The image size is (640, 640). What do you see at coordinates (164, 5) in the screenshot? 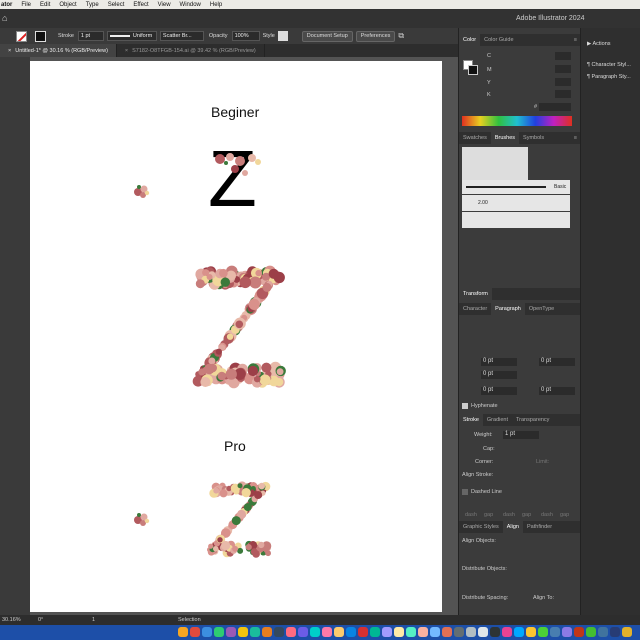
I see `menu-view: View` at bounding box center [164, 5].